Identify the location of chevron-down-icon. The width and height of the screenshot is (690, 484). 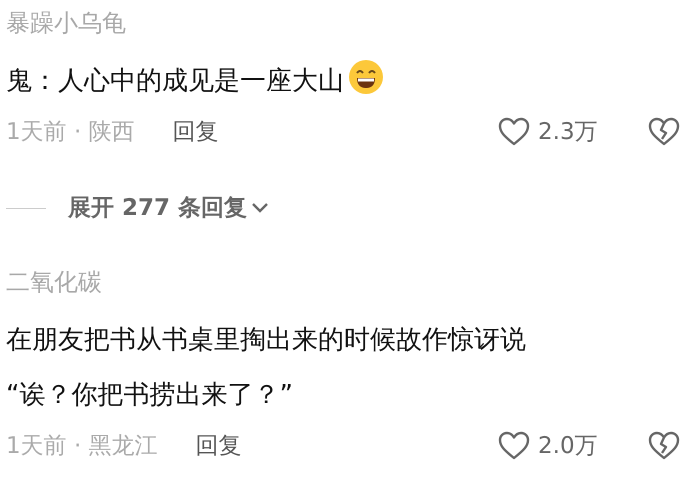
(260, 208).